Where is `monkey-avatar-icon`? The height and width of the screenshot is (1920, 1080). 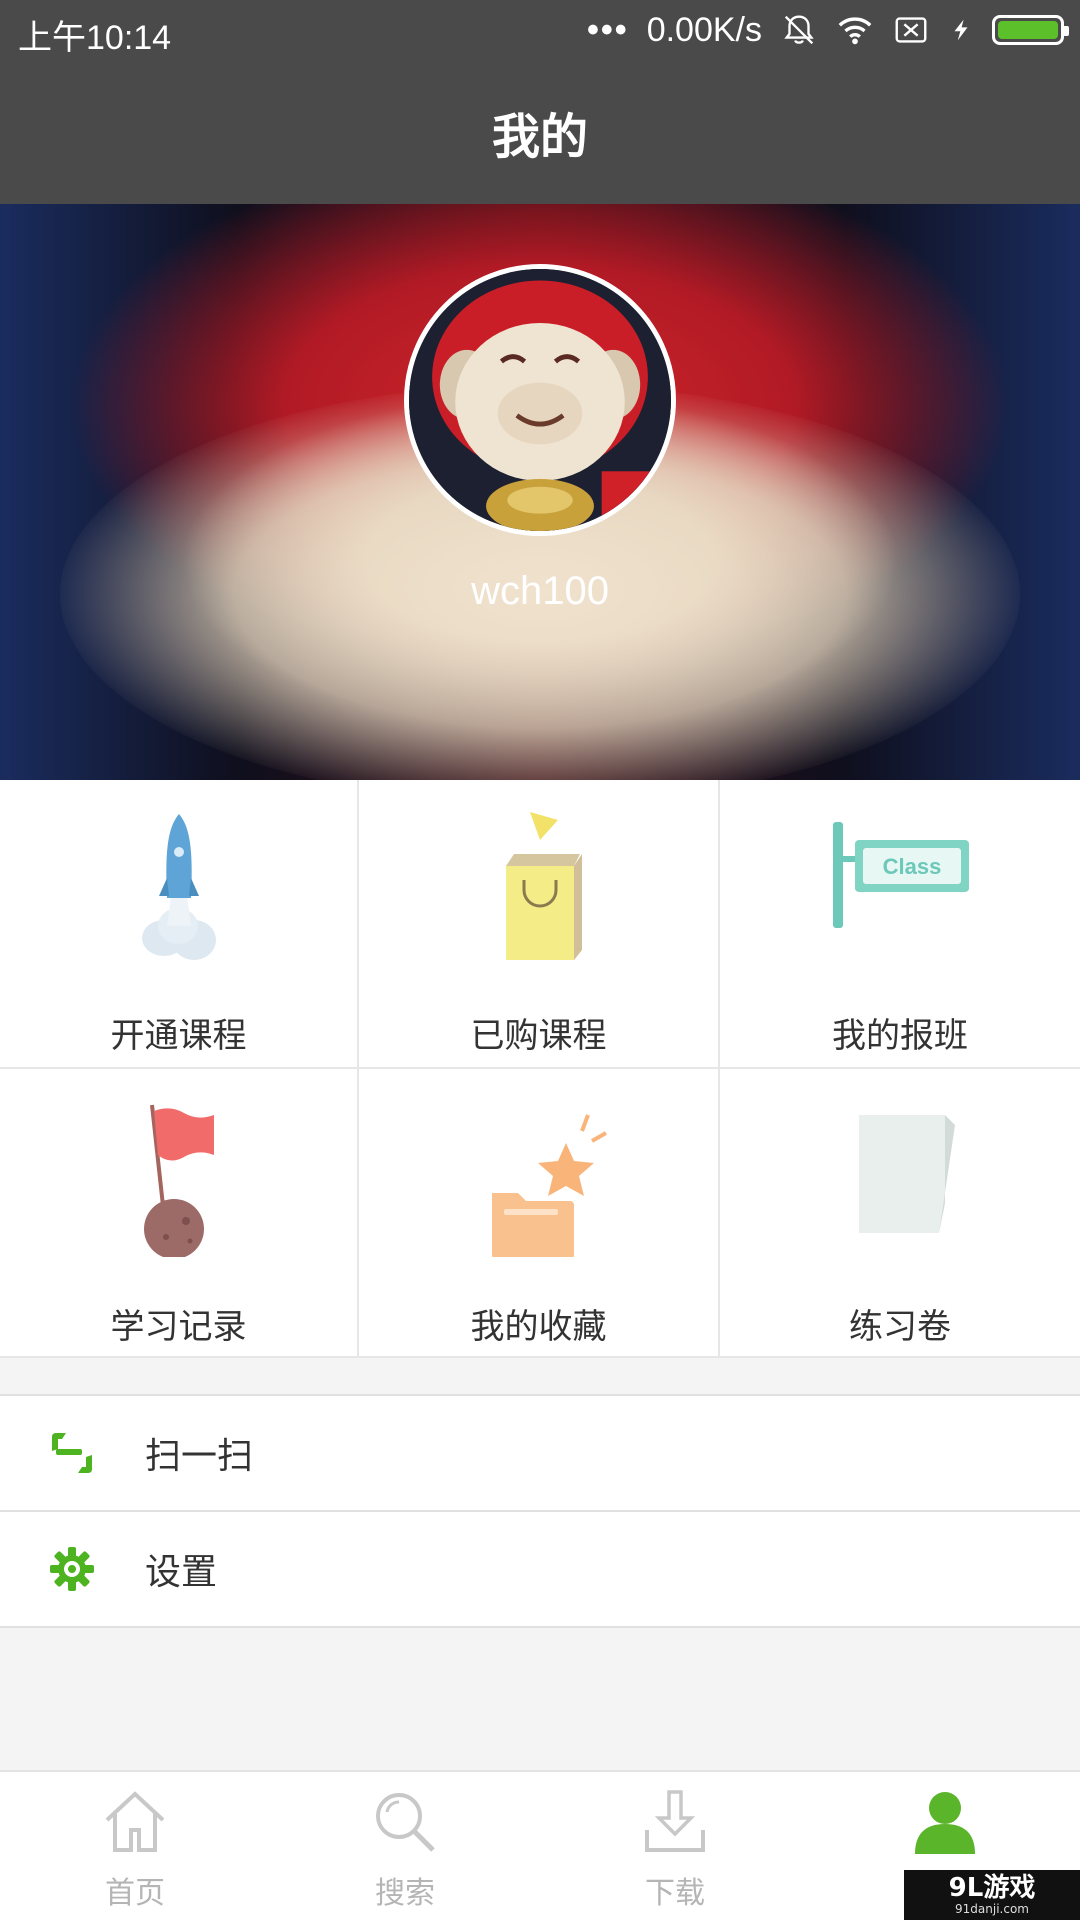
monkey-avatar-icon is located at coordinates (540, 400).